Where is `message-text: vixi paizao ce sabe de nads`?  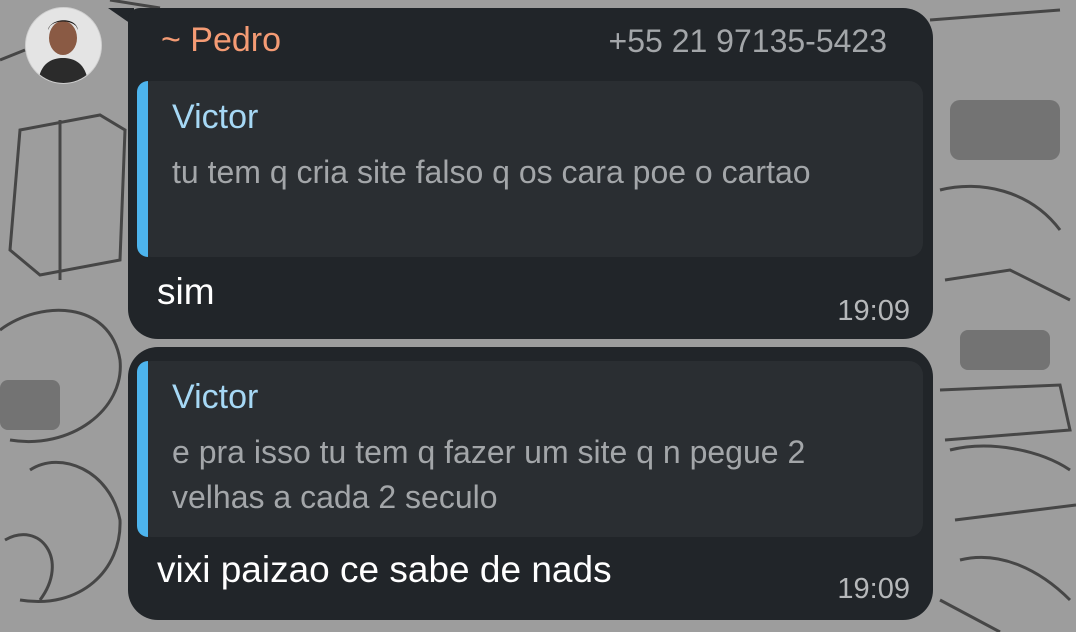
message-text: vixi paizao ce sabe de nads is located at coordinates (384, 569).